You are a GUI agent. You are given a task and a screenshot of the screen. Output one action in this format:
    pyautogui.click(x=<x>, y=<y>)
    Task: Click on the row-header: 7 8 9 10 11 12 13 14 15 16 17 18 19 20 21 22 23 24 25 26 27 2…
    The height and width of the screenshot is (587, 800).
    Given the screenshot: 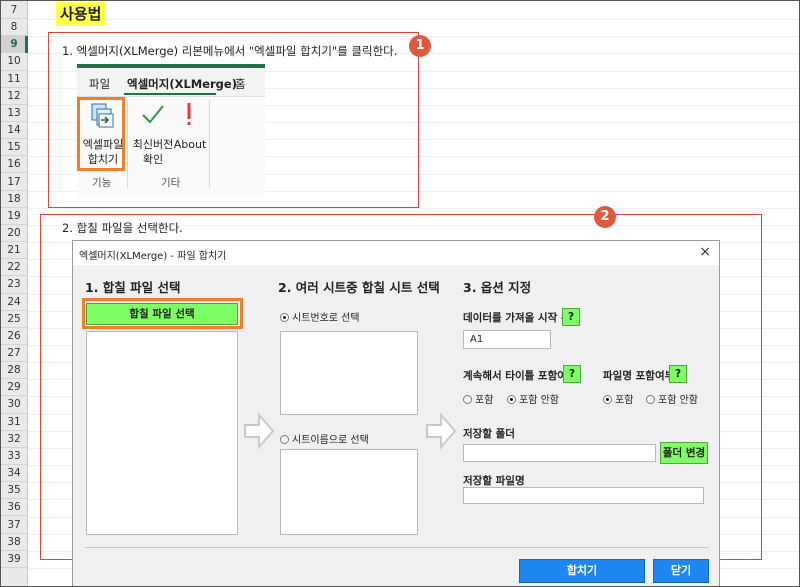 What is the action you would take?
    pyautogui.click(x=14, y=293)
    